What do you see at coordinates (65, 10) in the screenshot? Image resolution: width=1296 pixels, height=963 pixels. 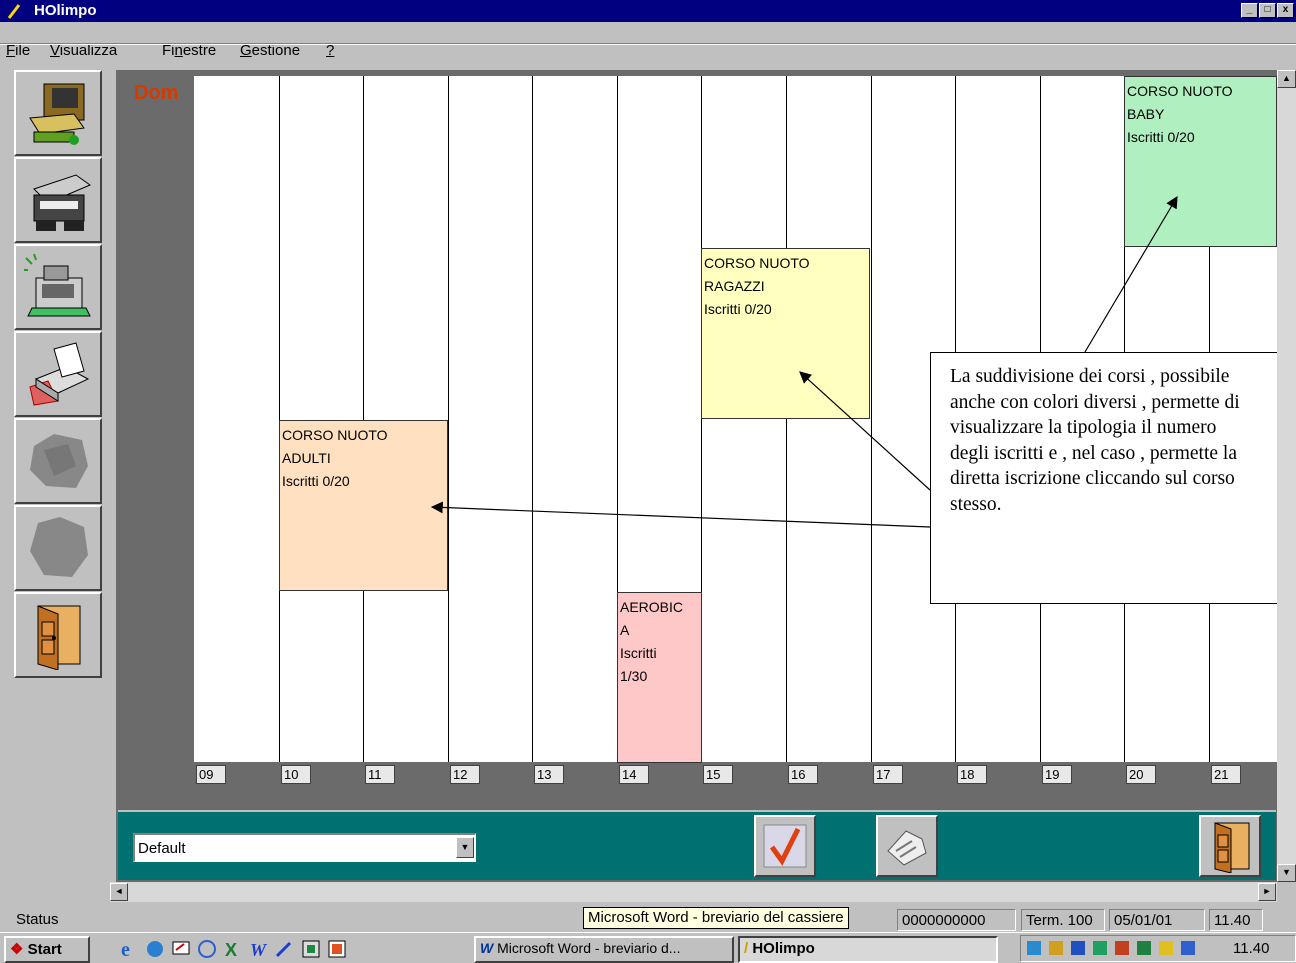 I see `window-title: HOlimpo` at bounding box center [65, 10].